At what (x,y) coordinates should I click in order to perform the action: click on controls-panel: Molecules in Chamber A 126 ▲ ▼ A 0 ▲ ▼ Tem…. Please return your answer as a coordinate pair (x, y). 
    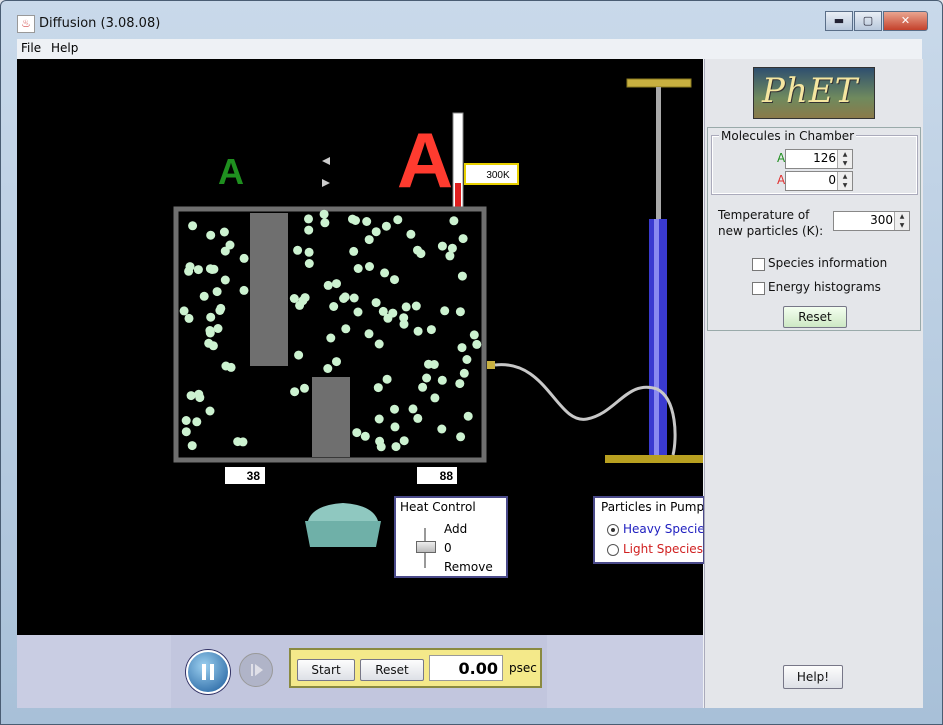
    Looking at the image, I should click on (814, 229).